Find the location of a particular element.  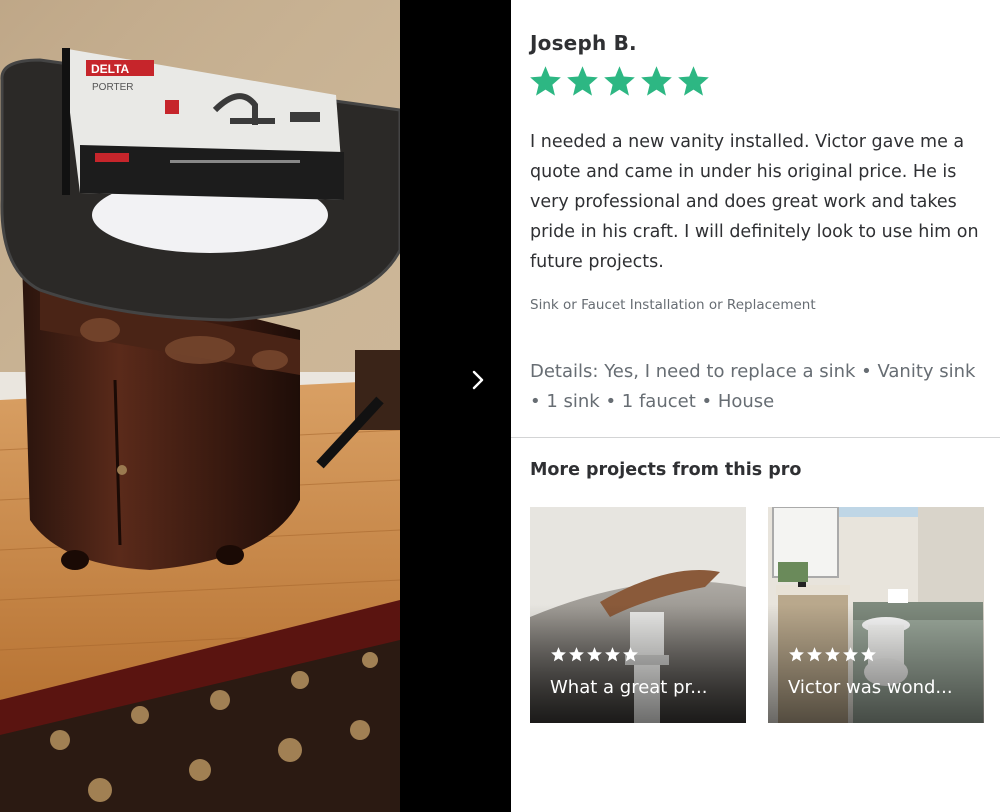

divider is located at coordinates (755, 437).